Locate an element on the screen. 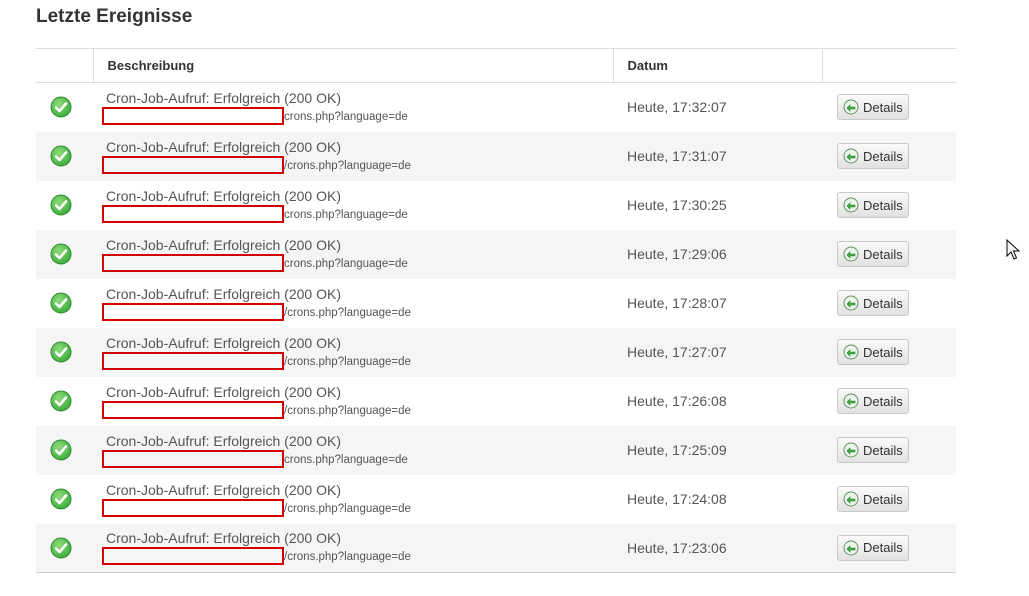 The height and width of the screenshot is (596, 1029). mouse-cursor-icon is located at coordinates (1013, 249).